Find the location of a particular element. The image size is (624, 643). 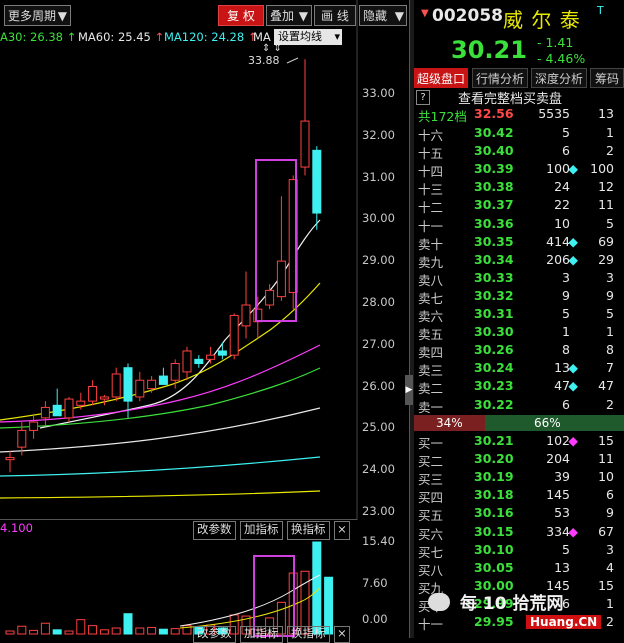

bid-row: 买九 30.00 145 15 is located at coordinates (519, 586).